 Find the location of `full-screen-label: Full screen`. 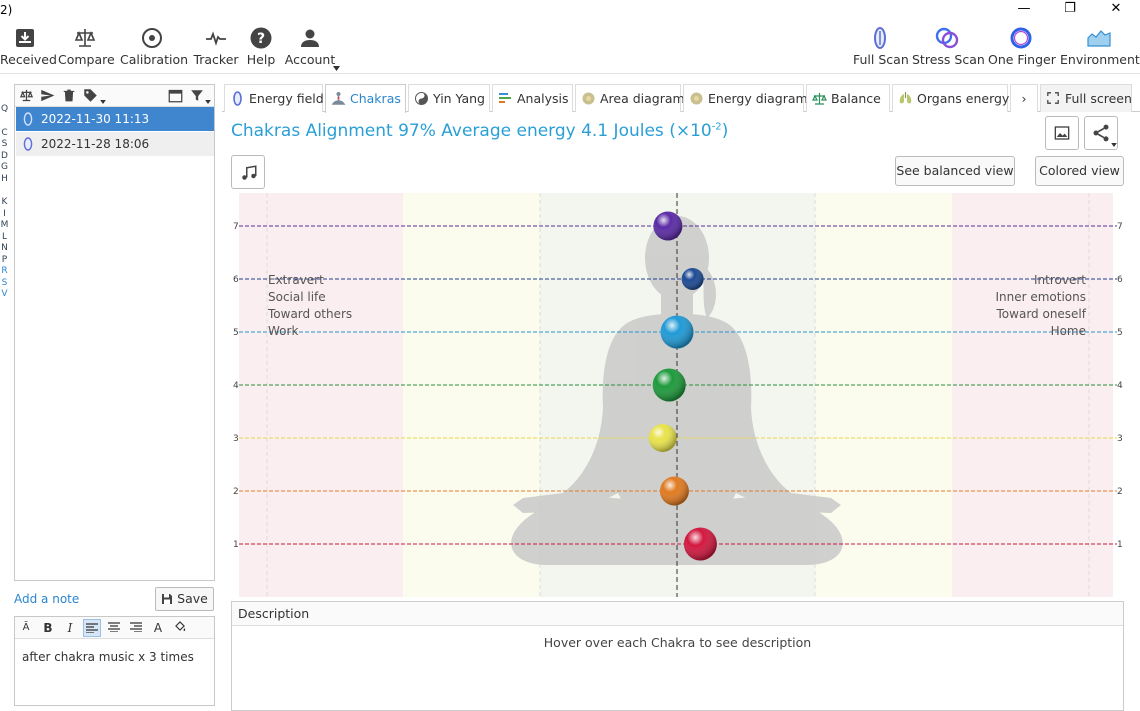

full-screen-label: Full screen is located at coordinates (1098, 98).